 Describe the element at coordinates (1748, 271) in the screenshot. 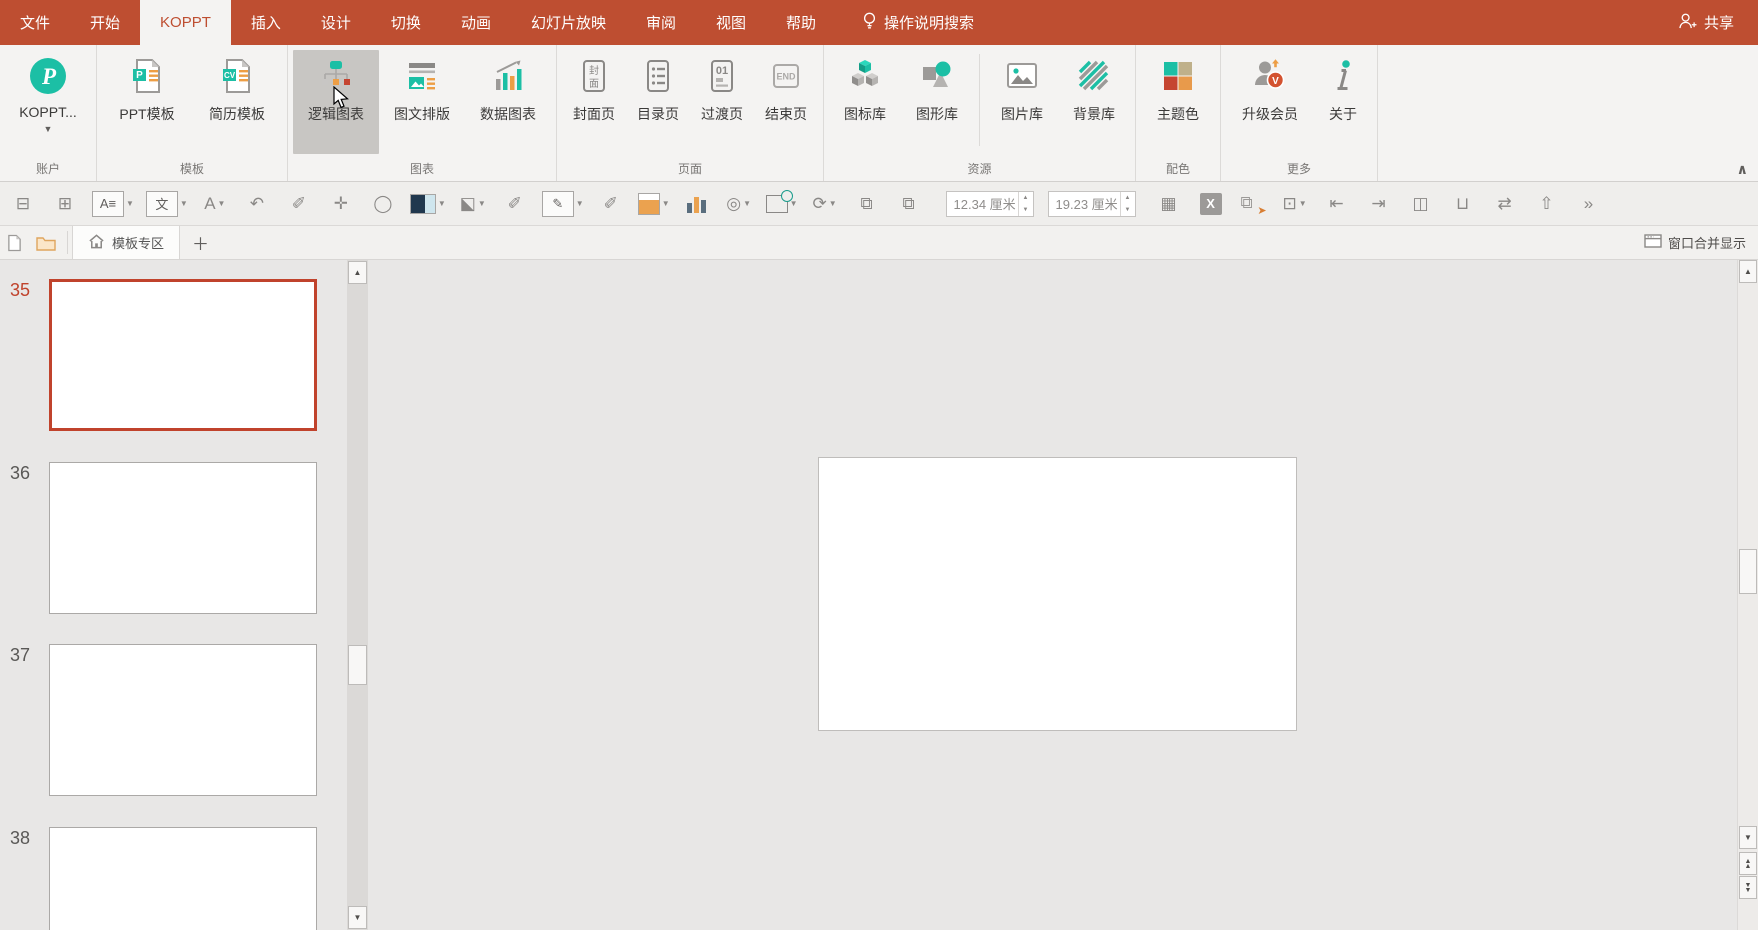

I see `canvas-scroll-up-button: ▲` at that location.